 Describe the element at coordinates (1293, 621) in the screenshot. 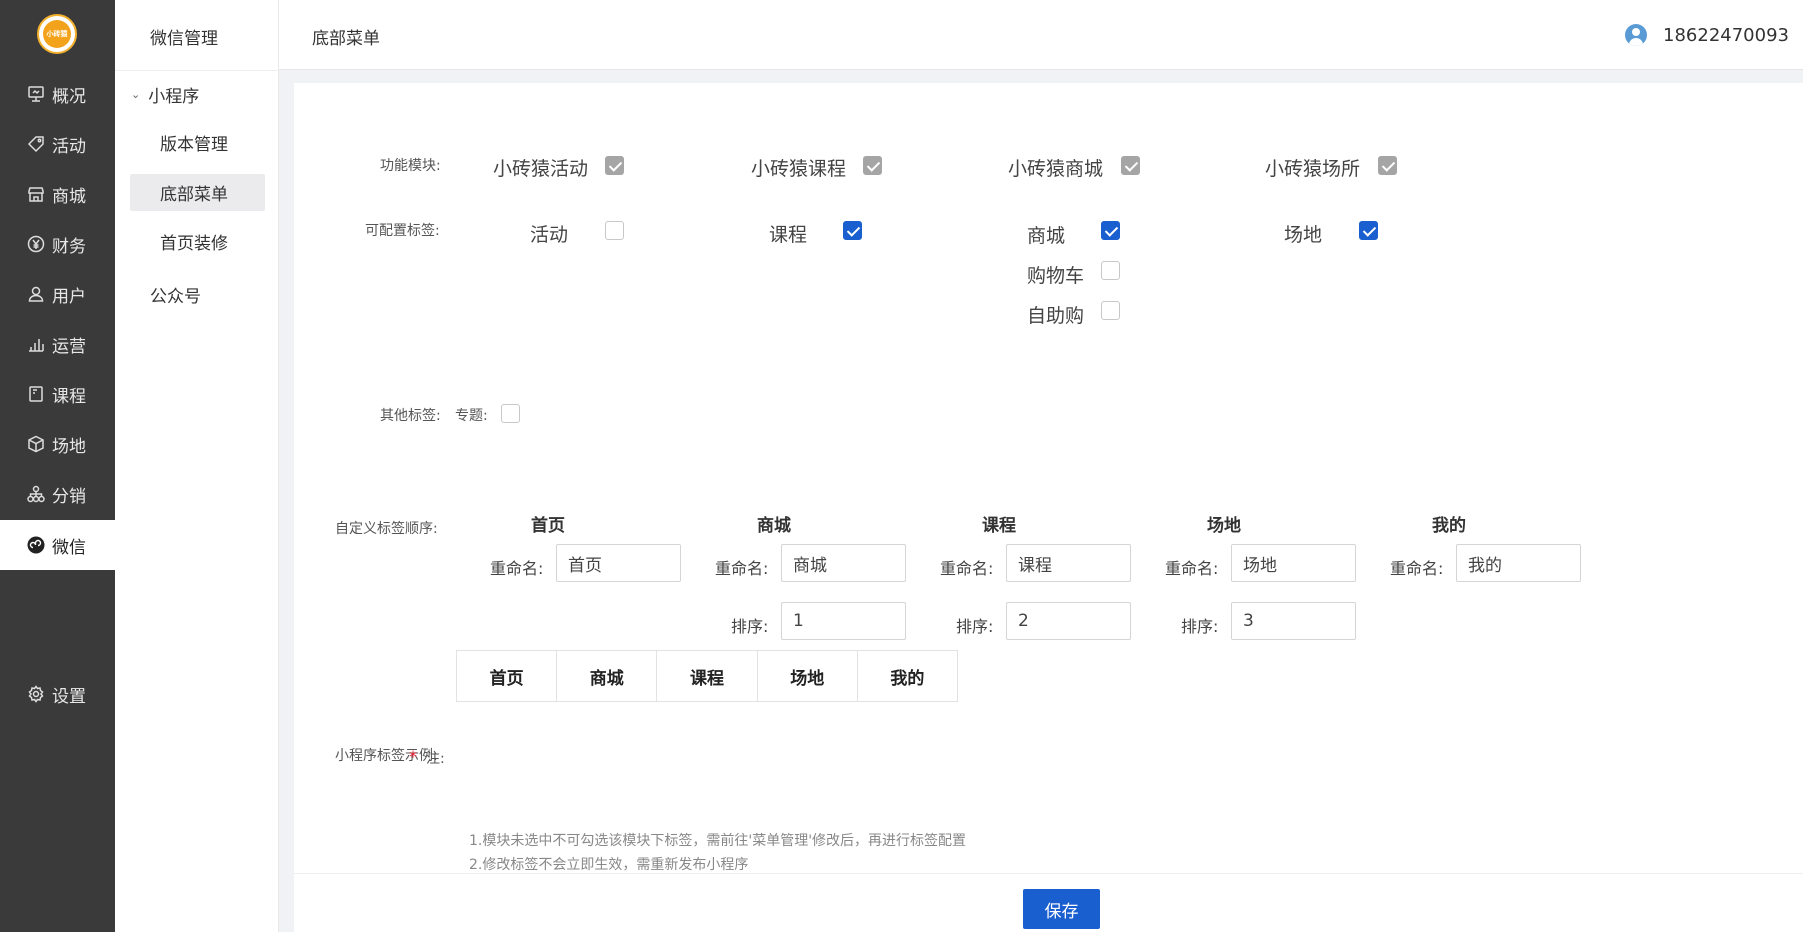

I see `sort-input-venue` at that location.